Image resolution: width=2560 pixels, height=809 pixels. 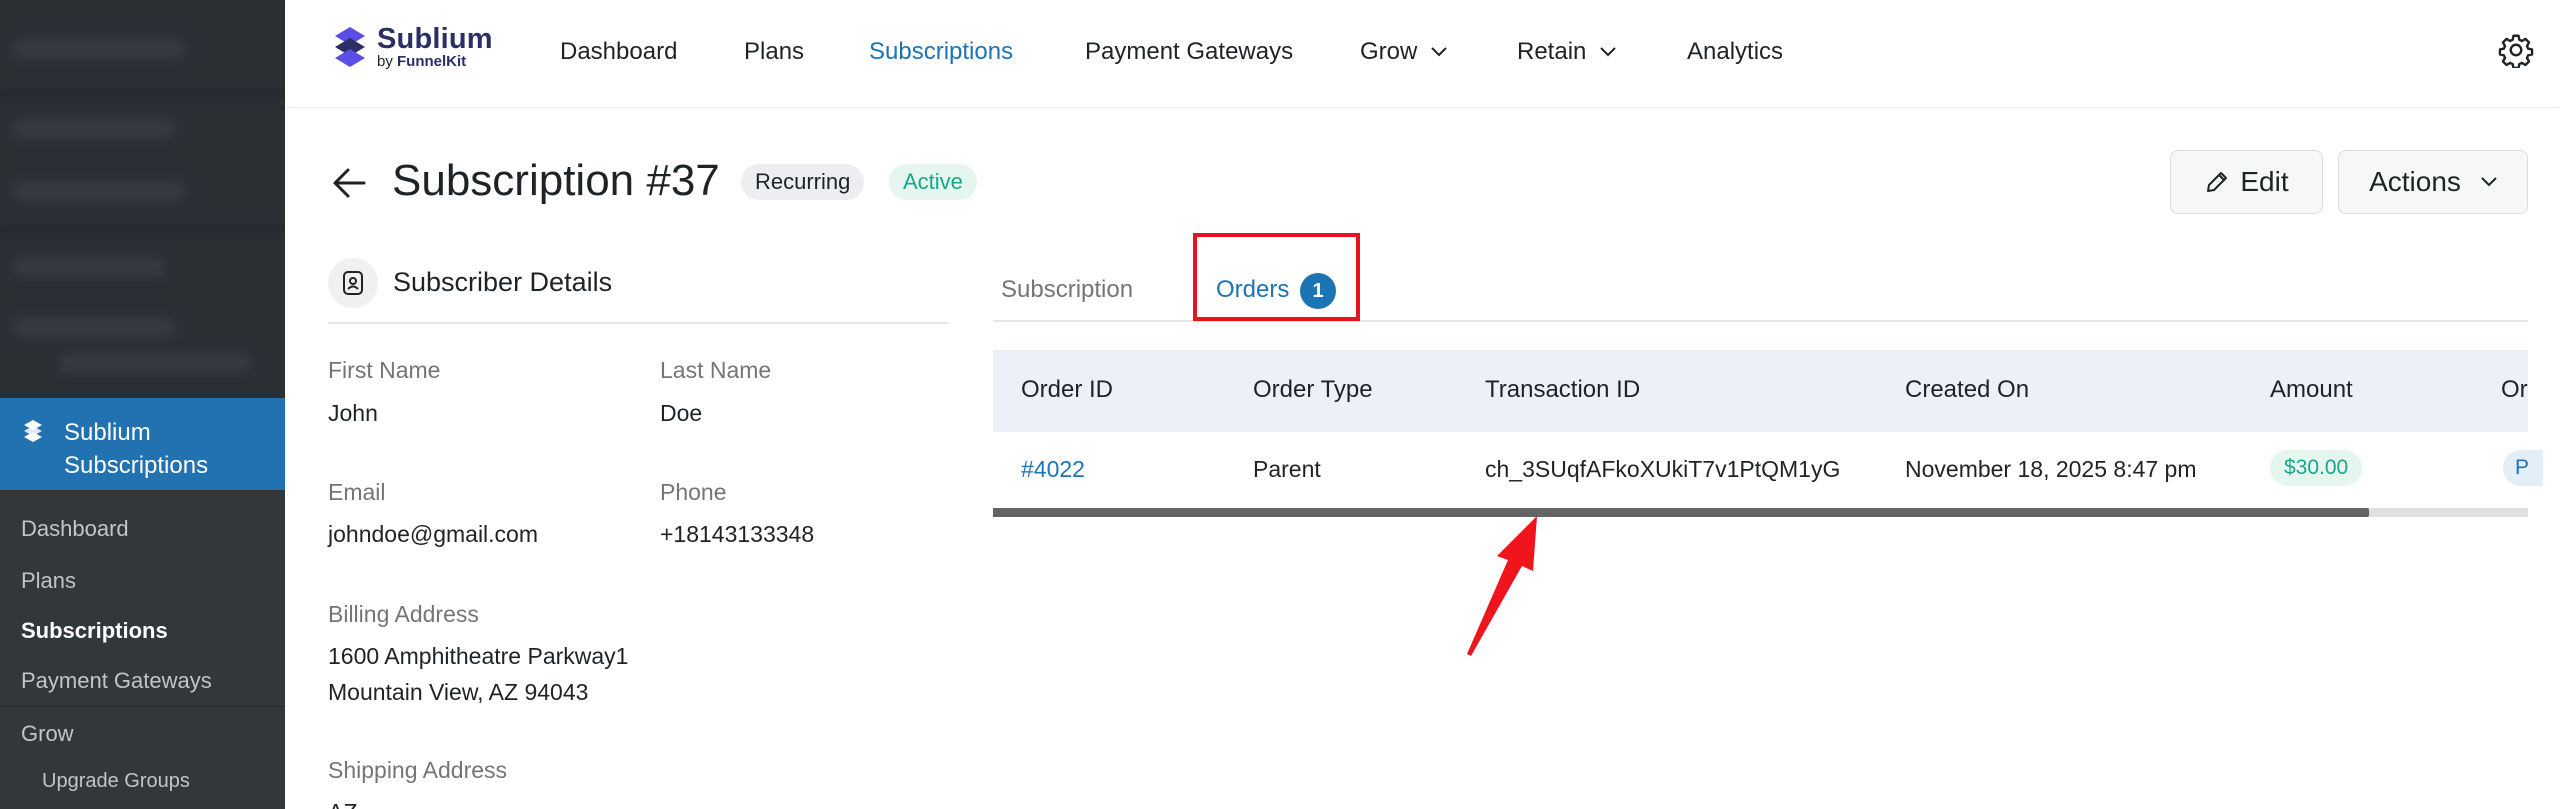 What do you see at coordinates (422, 61) in the screenshot?
I see `brand-byline: by FunnelKit` at bounding box center [422, 61].